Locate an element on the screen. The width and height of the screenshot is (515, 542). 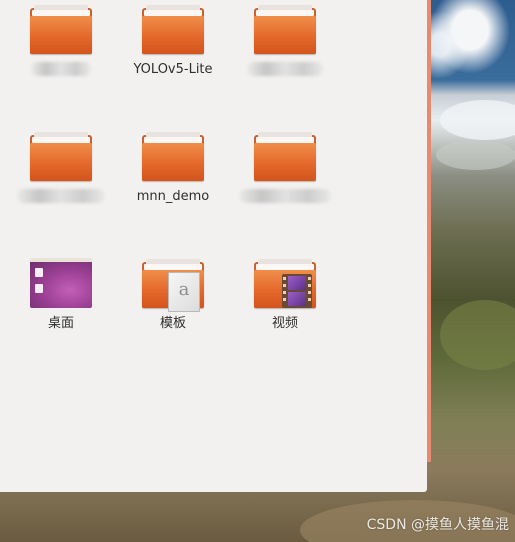
folder-item-videos: 视频 is located at coordinates (285, 295).